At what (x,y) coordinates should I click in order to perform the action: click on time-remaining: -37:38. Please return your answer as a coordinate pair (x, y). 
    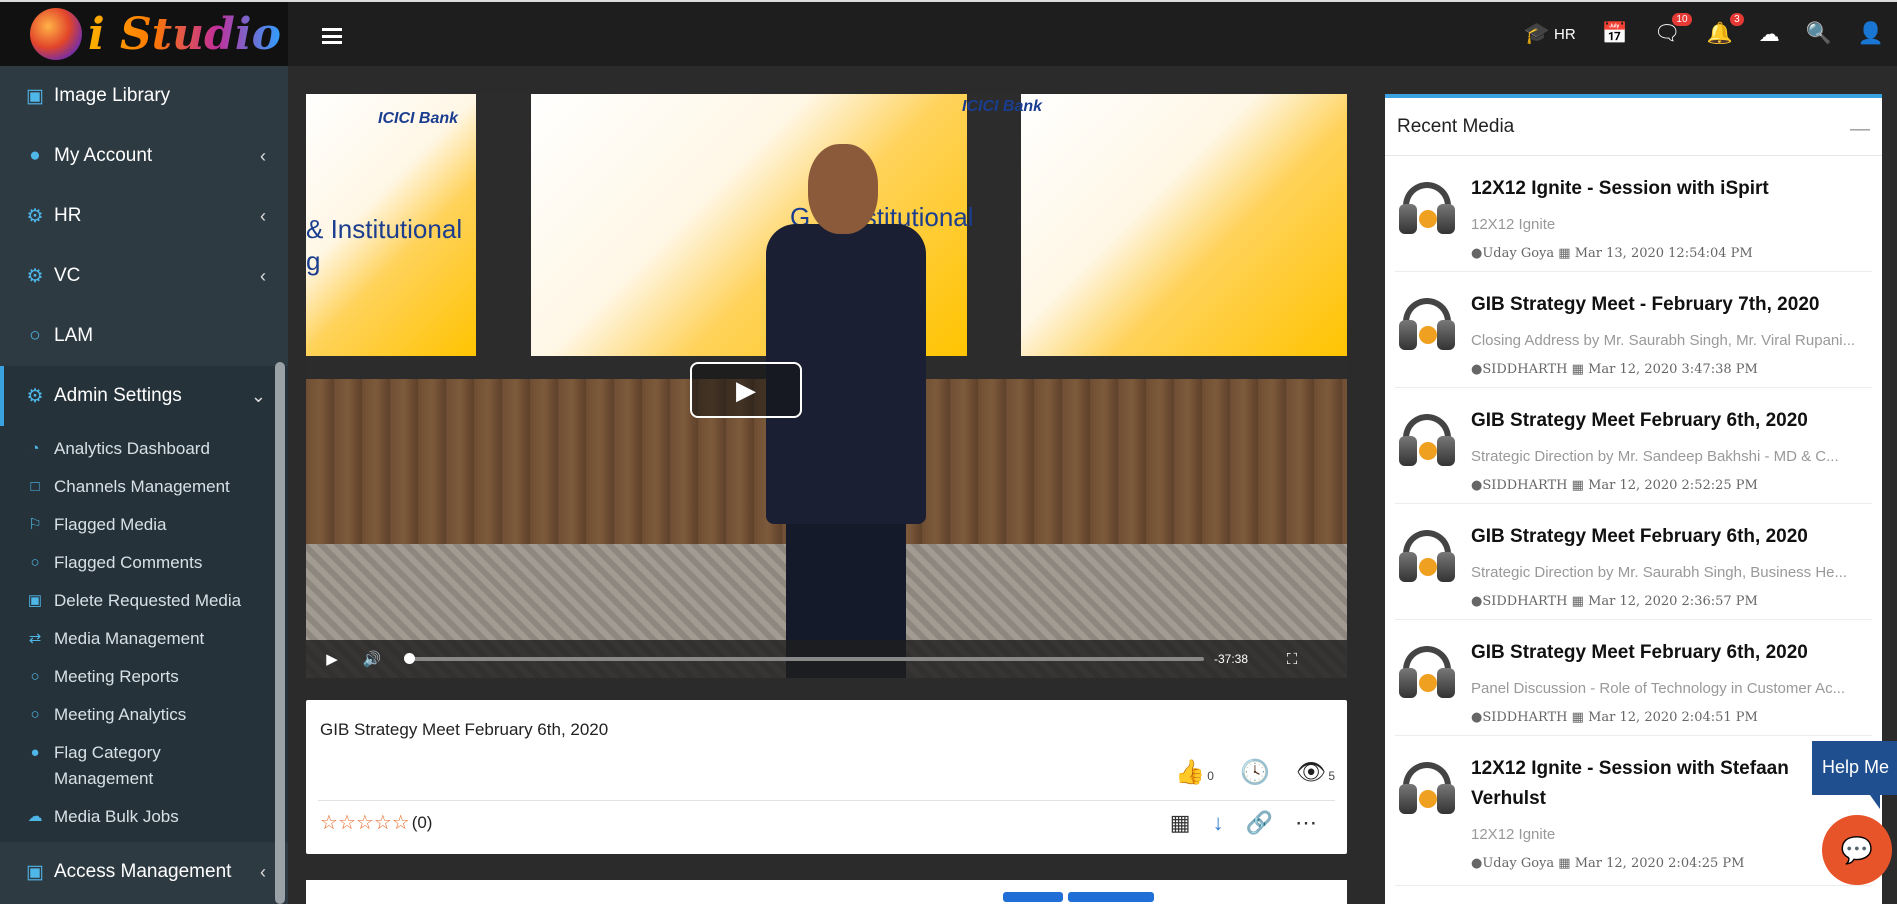
    Looking at the image, I should click on (1231, 659).